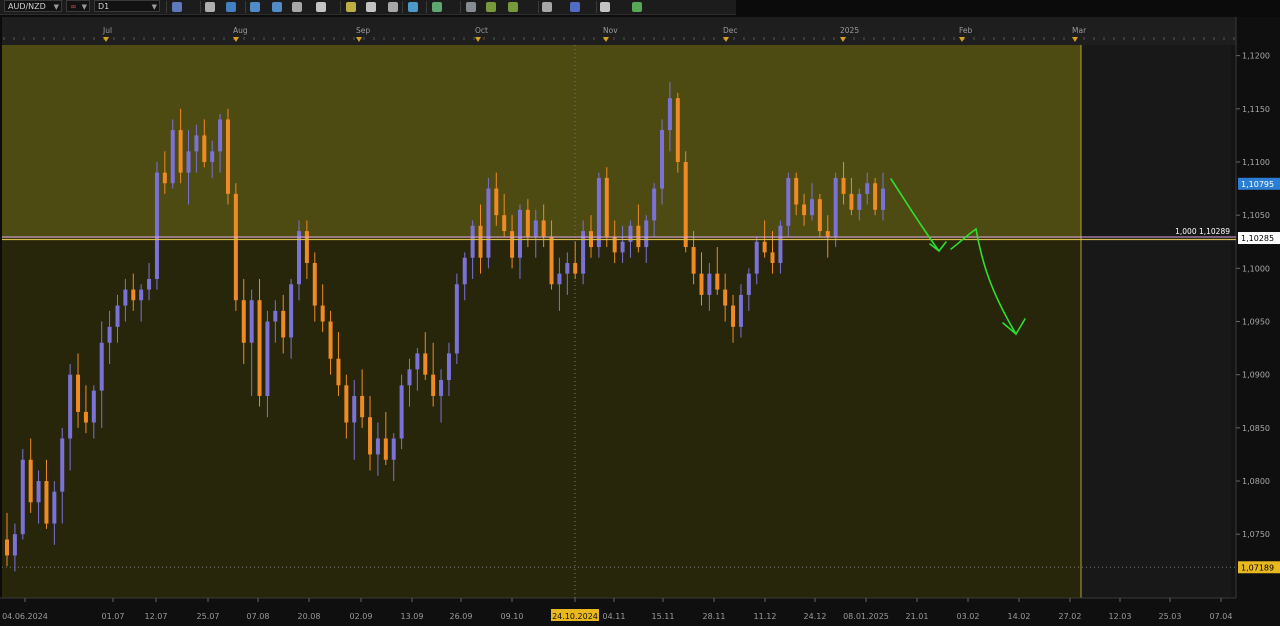  I want to click on price-tick-label: 1,0900, so click(1256, 375).